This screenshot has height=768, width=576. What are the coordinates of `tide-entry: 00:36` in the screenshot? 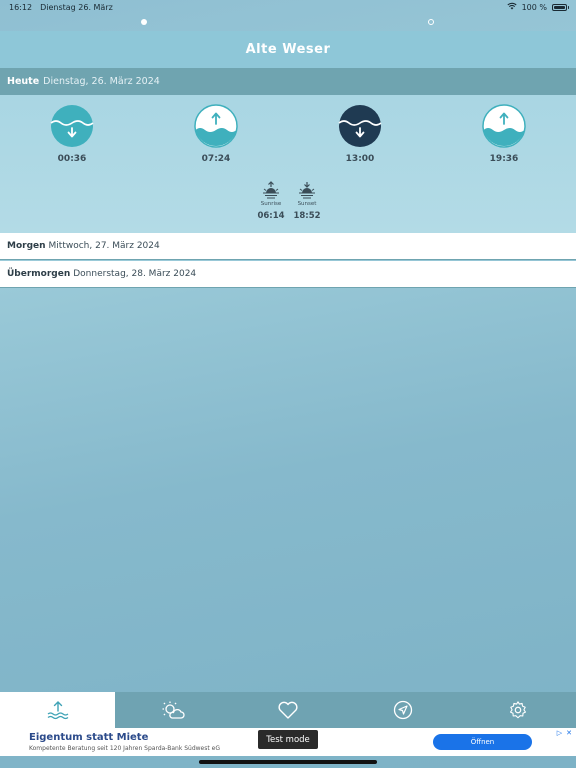 It's located at (72, 134).